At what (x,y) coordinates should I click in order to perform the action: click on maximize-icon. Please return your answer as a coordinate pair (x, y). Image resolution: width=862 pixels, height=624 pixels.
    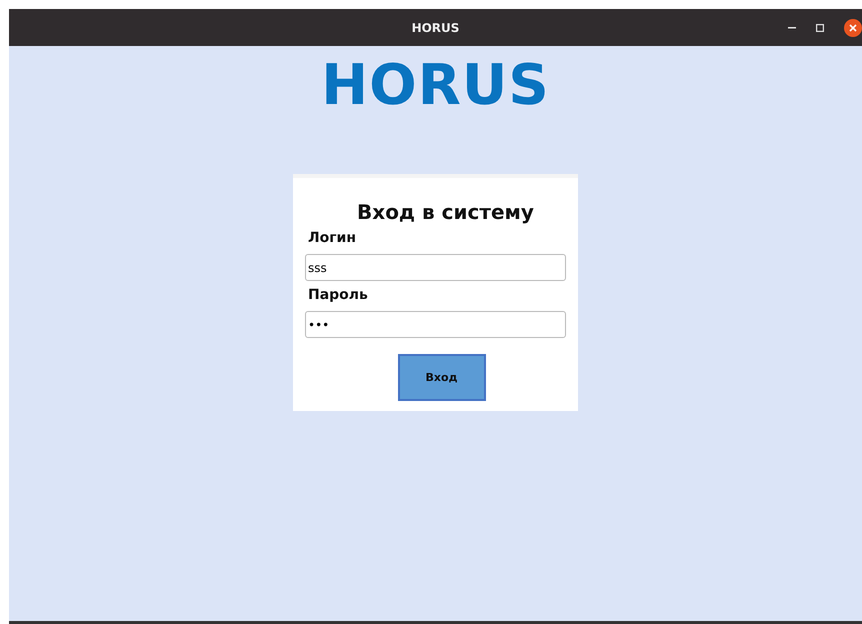
    Looking at the image, I should click on (820, 28).